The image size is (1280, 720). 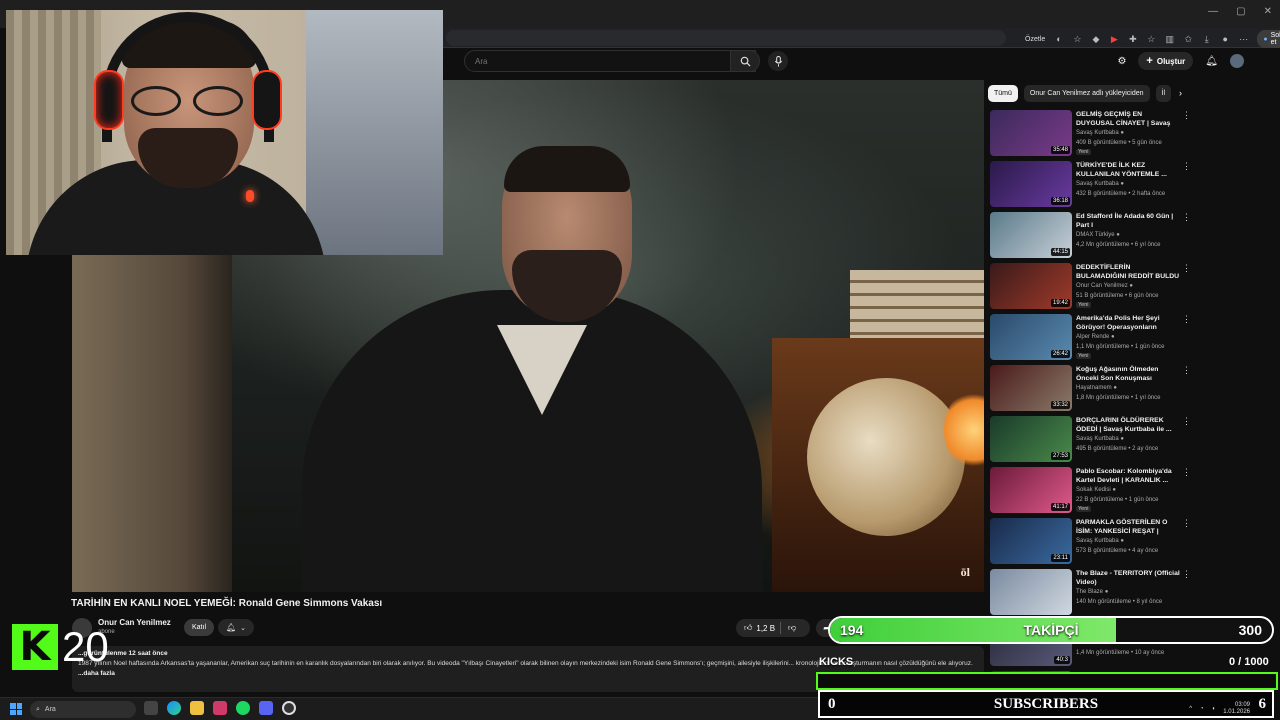 I want to click on profile-icon: ●, so click(x=1224, y=39).